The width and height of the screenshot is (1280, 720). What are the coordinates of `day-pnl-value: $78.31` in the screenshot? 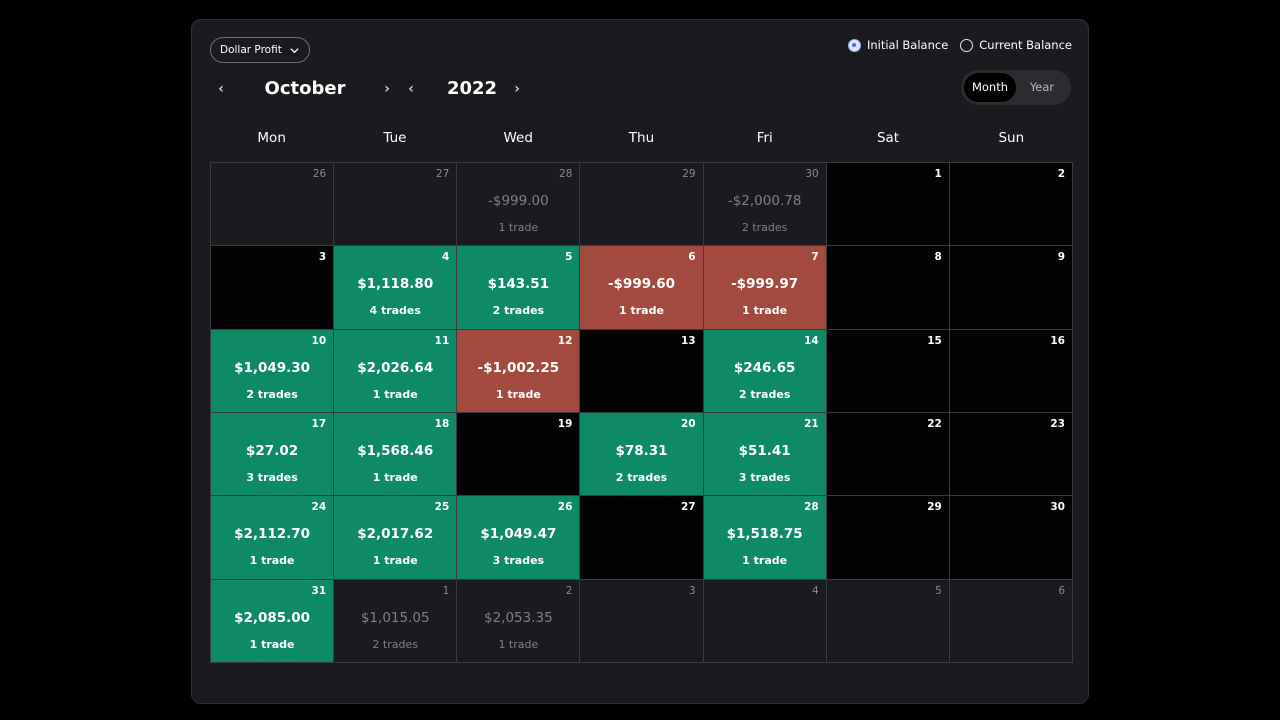 It's located at (641, 451).